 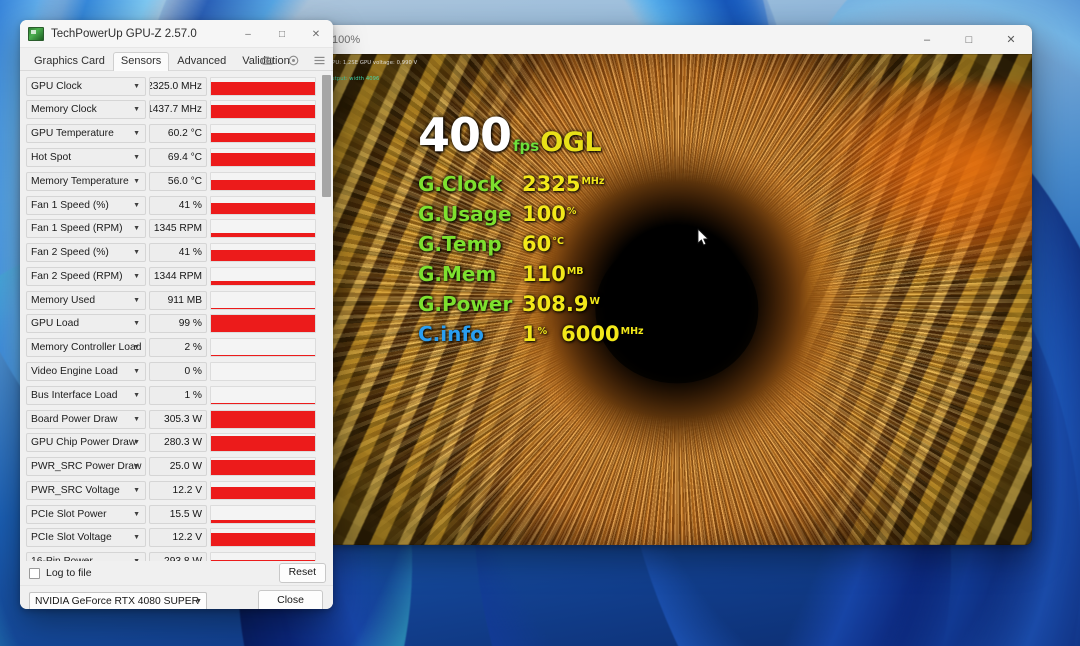 What do you see at coordinates (178, 419) in the screenshot?
I see `sensor-value: 305.3 W` at bounding box center [178, 419].